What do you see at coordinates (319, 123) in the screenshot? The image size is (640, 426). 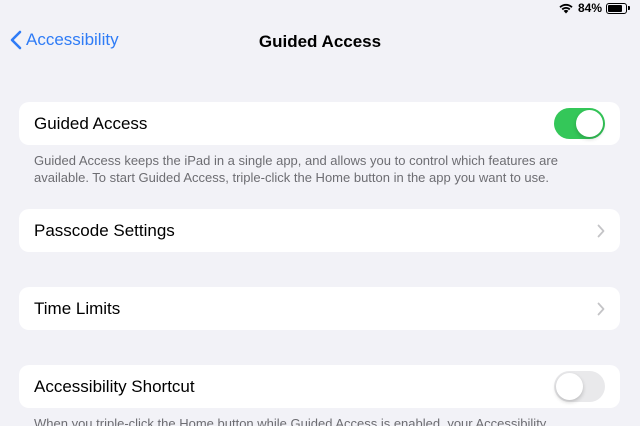 I see `guided-access-row: Guided Access` at bounding box center [319, 123].